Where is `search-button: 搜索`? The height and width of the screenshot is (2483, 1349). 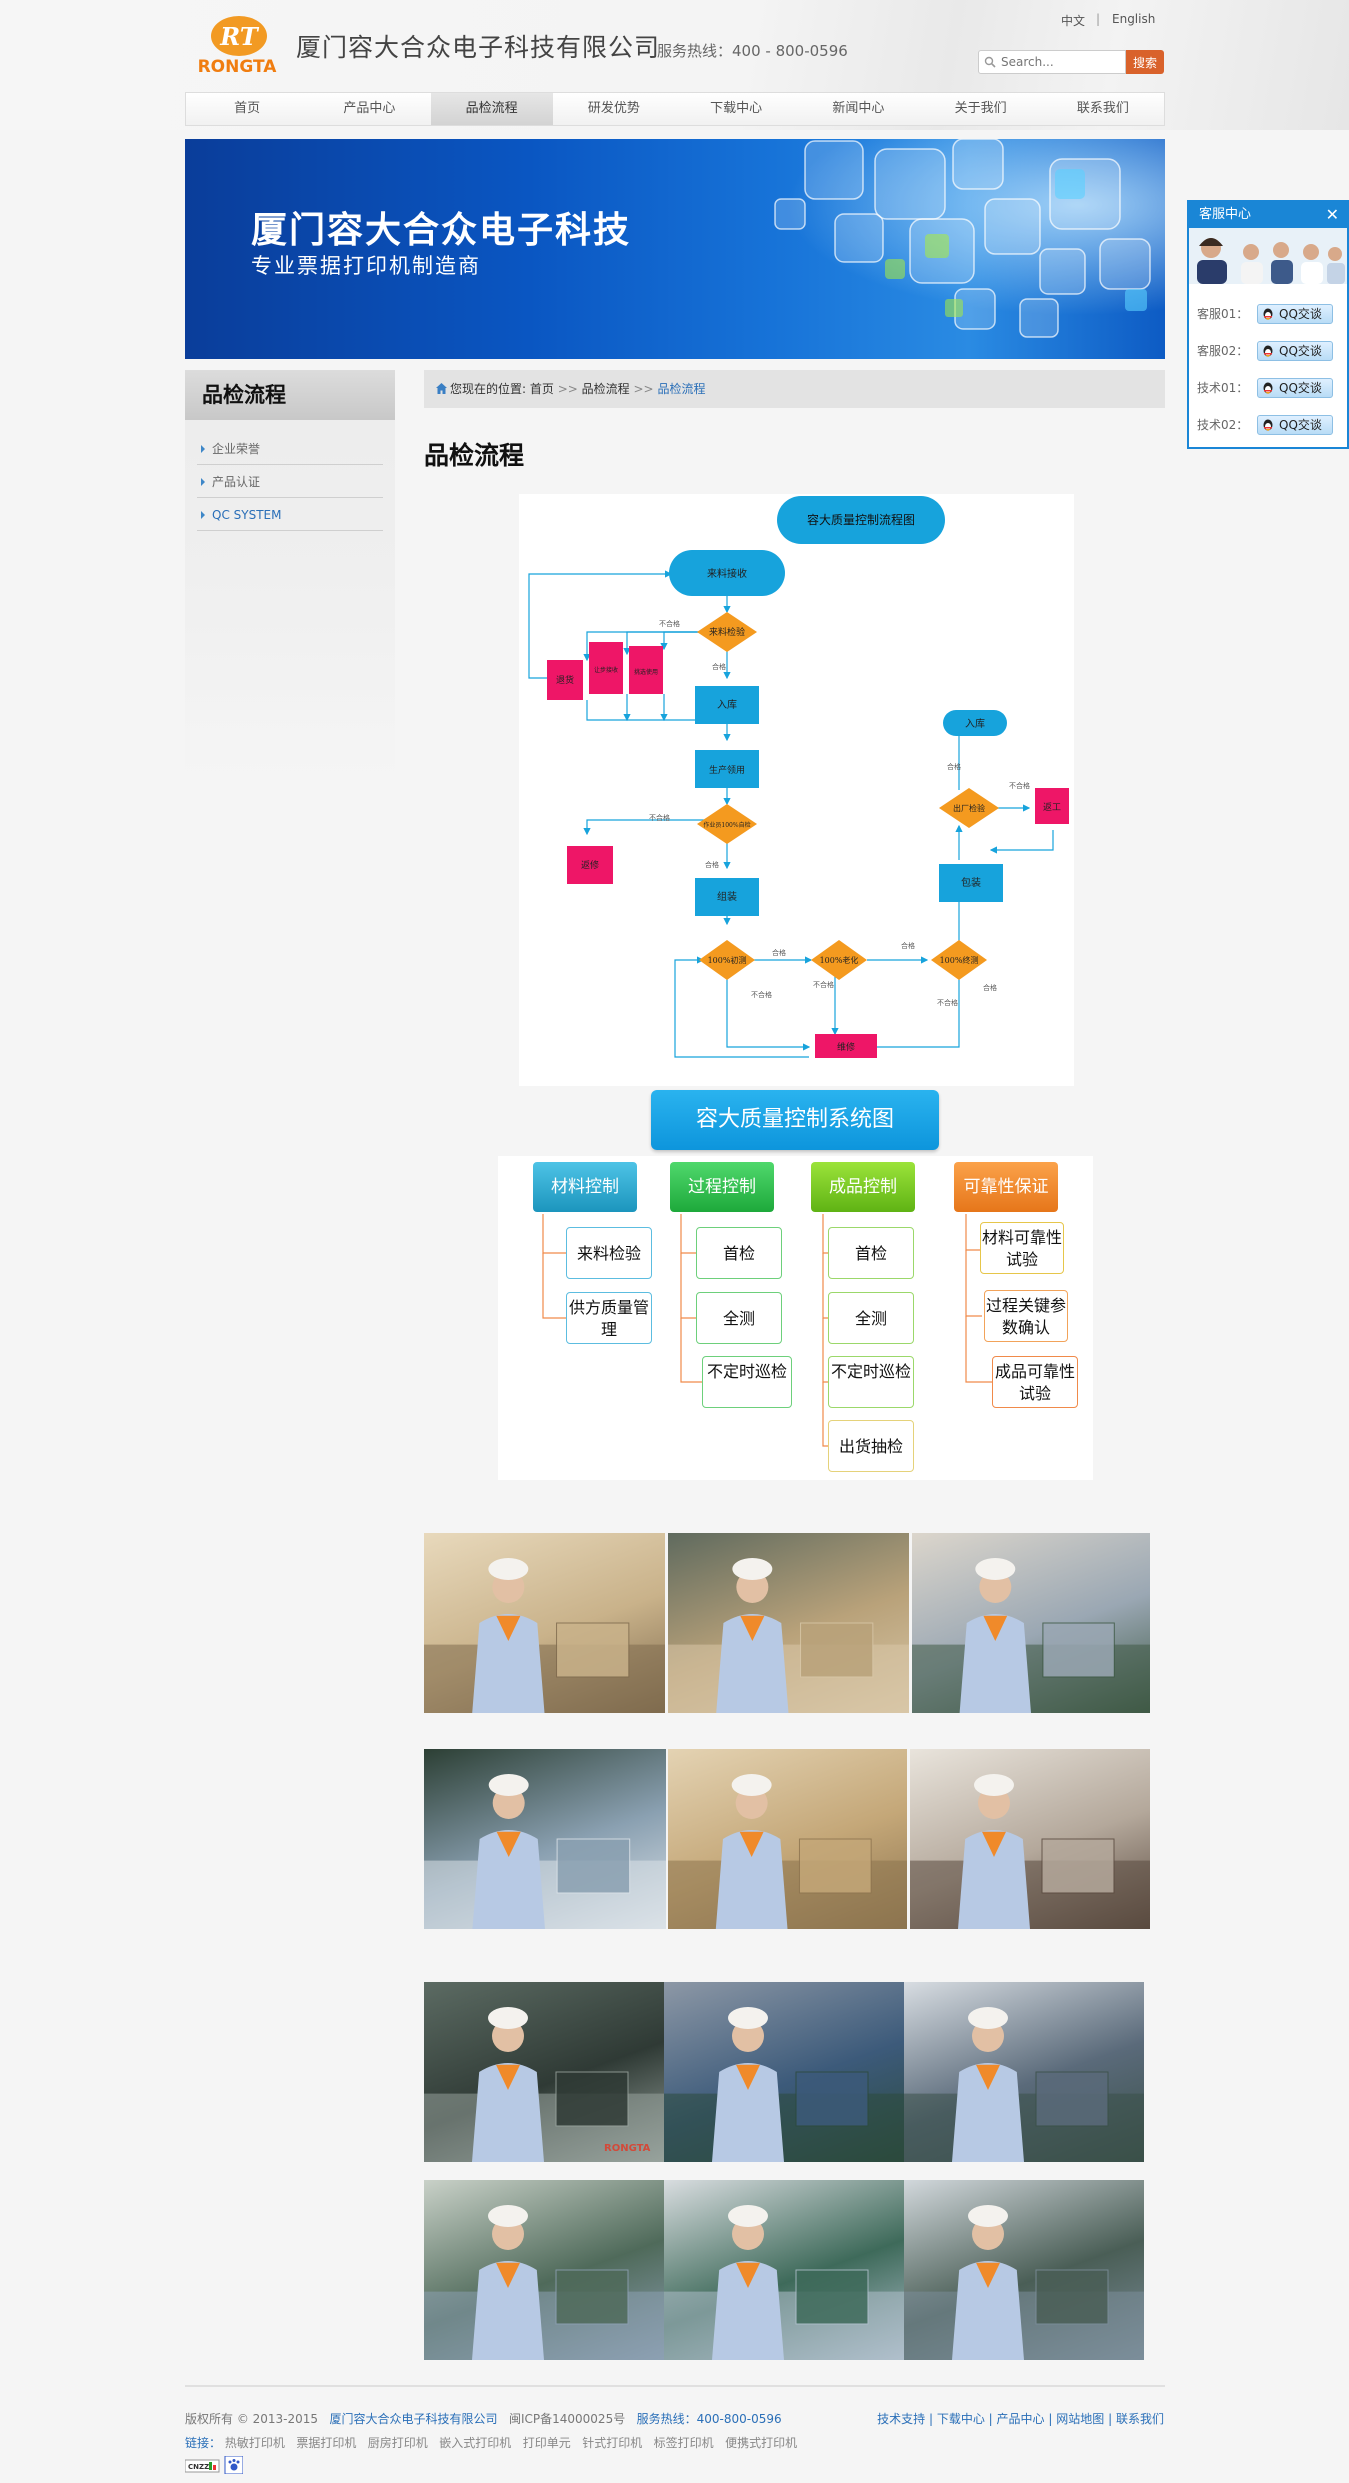
search-button: 搜索 is located at coordinates (1145, 62).